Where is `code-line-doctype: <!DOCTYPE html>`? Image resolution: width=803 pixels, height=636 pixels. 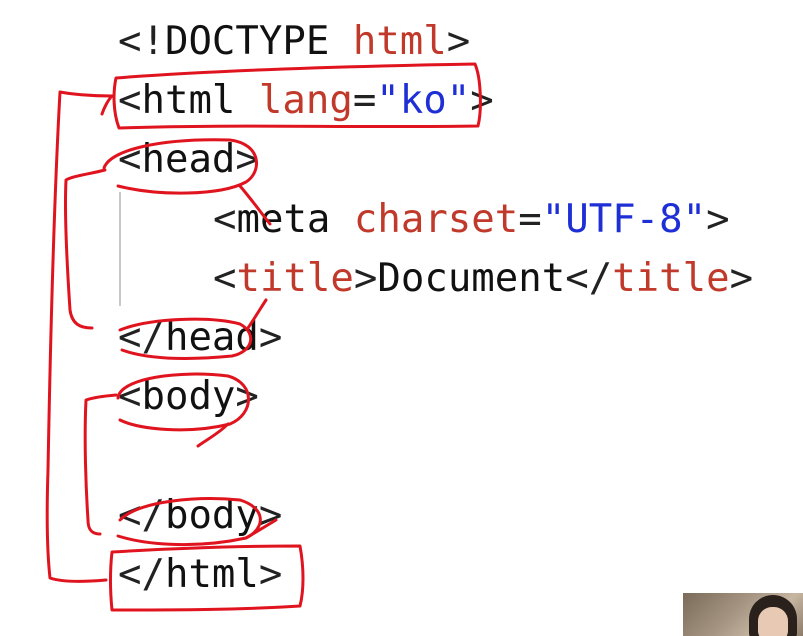
code-line-doctype: <!DOCTYPE html> is located at coordinates (294, 42).